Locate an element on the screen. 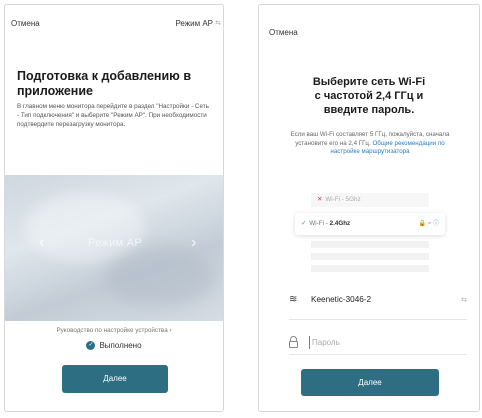 The height and width of the screenshot is (418, 482). network-name: Keenetic-3046-2 is located at coordinates (341, 299).